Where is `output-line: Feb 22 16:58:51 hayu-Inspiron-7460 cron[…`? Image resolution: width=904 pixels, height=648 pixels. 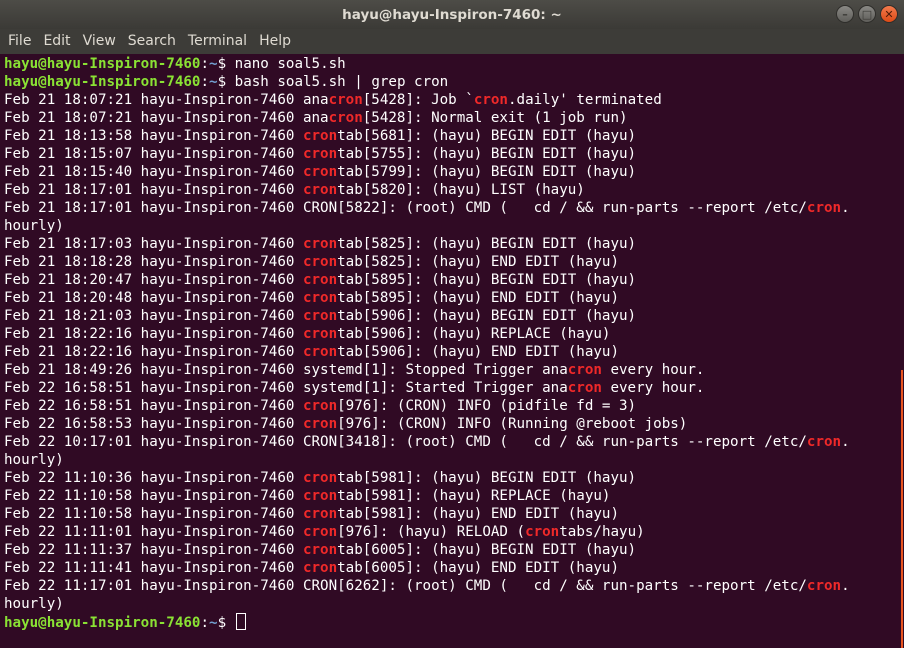 output-line: Feb 22 16:58:51 hayu-Inspiron-7460 cron[… is located at coordinates (450, 406).